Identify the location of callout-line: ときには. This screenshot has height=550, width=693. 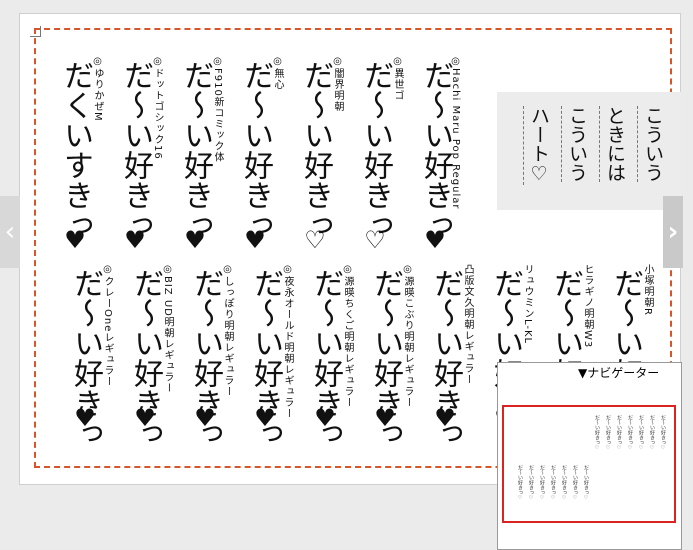
(614, 144).